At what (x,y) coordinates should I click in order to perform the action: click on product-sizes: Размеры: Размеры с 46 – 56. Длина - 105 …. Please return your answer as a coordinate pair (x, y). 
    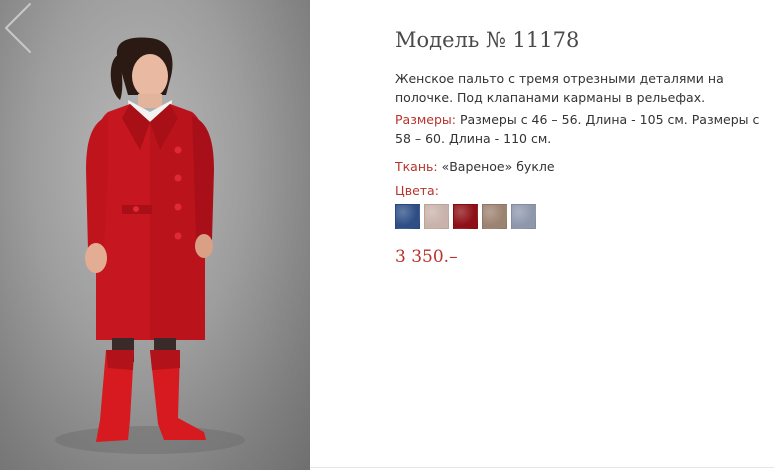
    Looking at the image, I should click on (580, 129).